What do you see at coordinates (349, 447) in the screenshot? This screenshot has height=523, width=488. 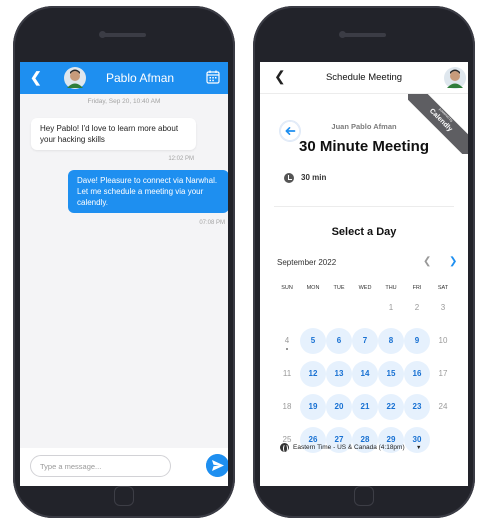 I see `timezone-selector: Eastern Time - US & Canada (4:18pm)` at bounding box center [349, 447].